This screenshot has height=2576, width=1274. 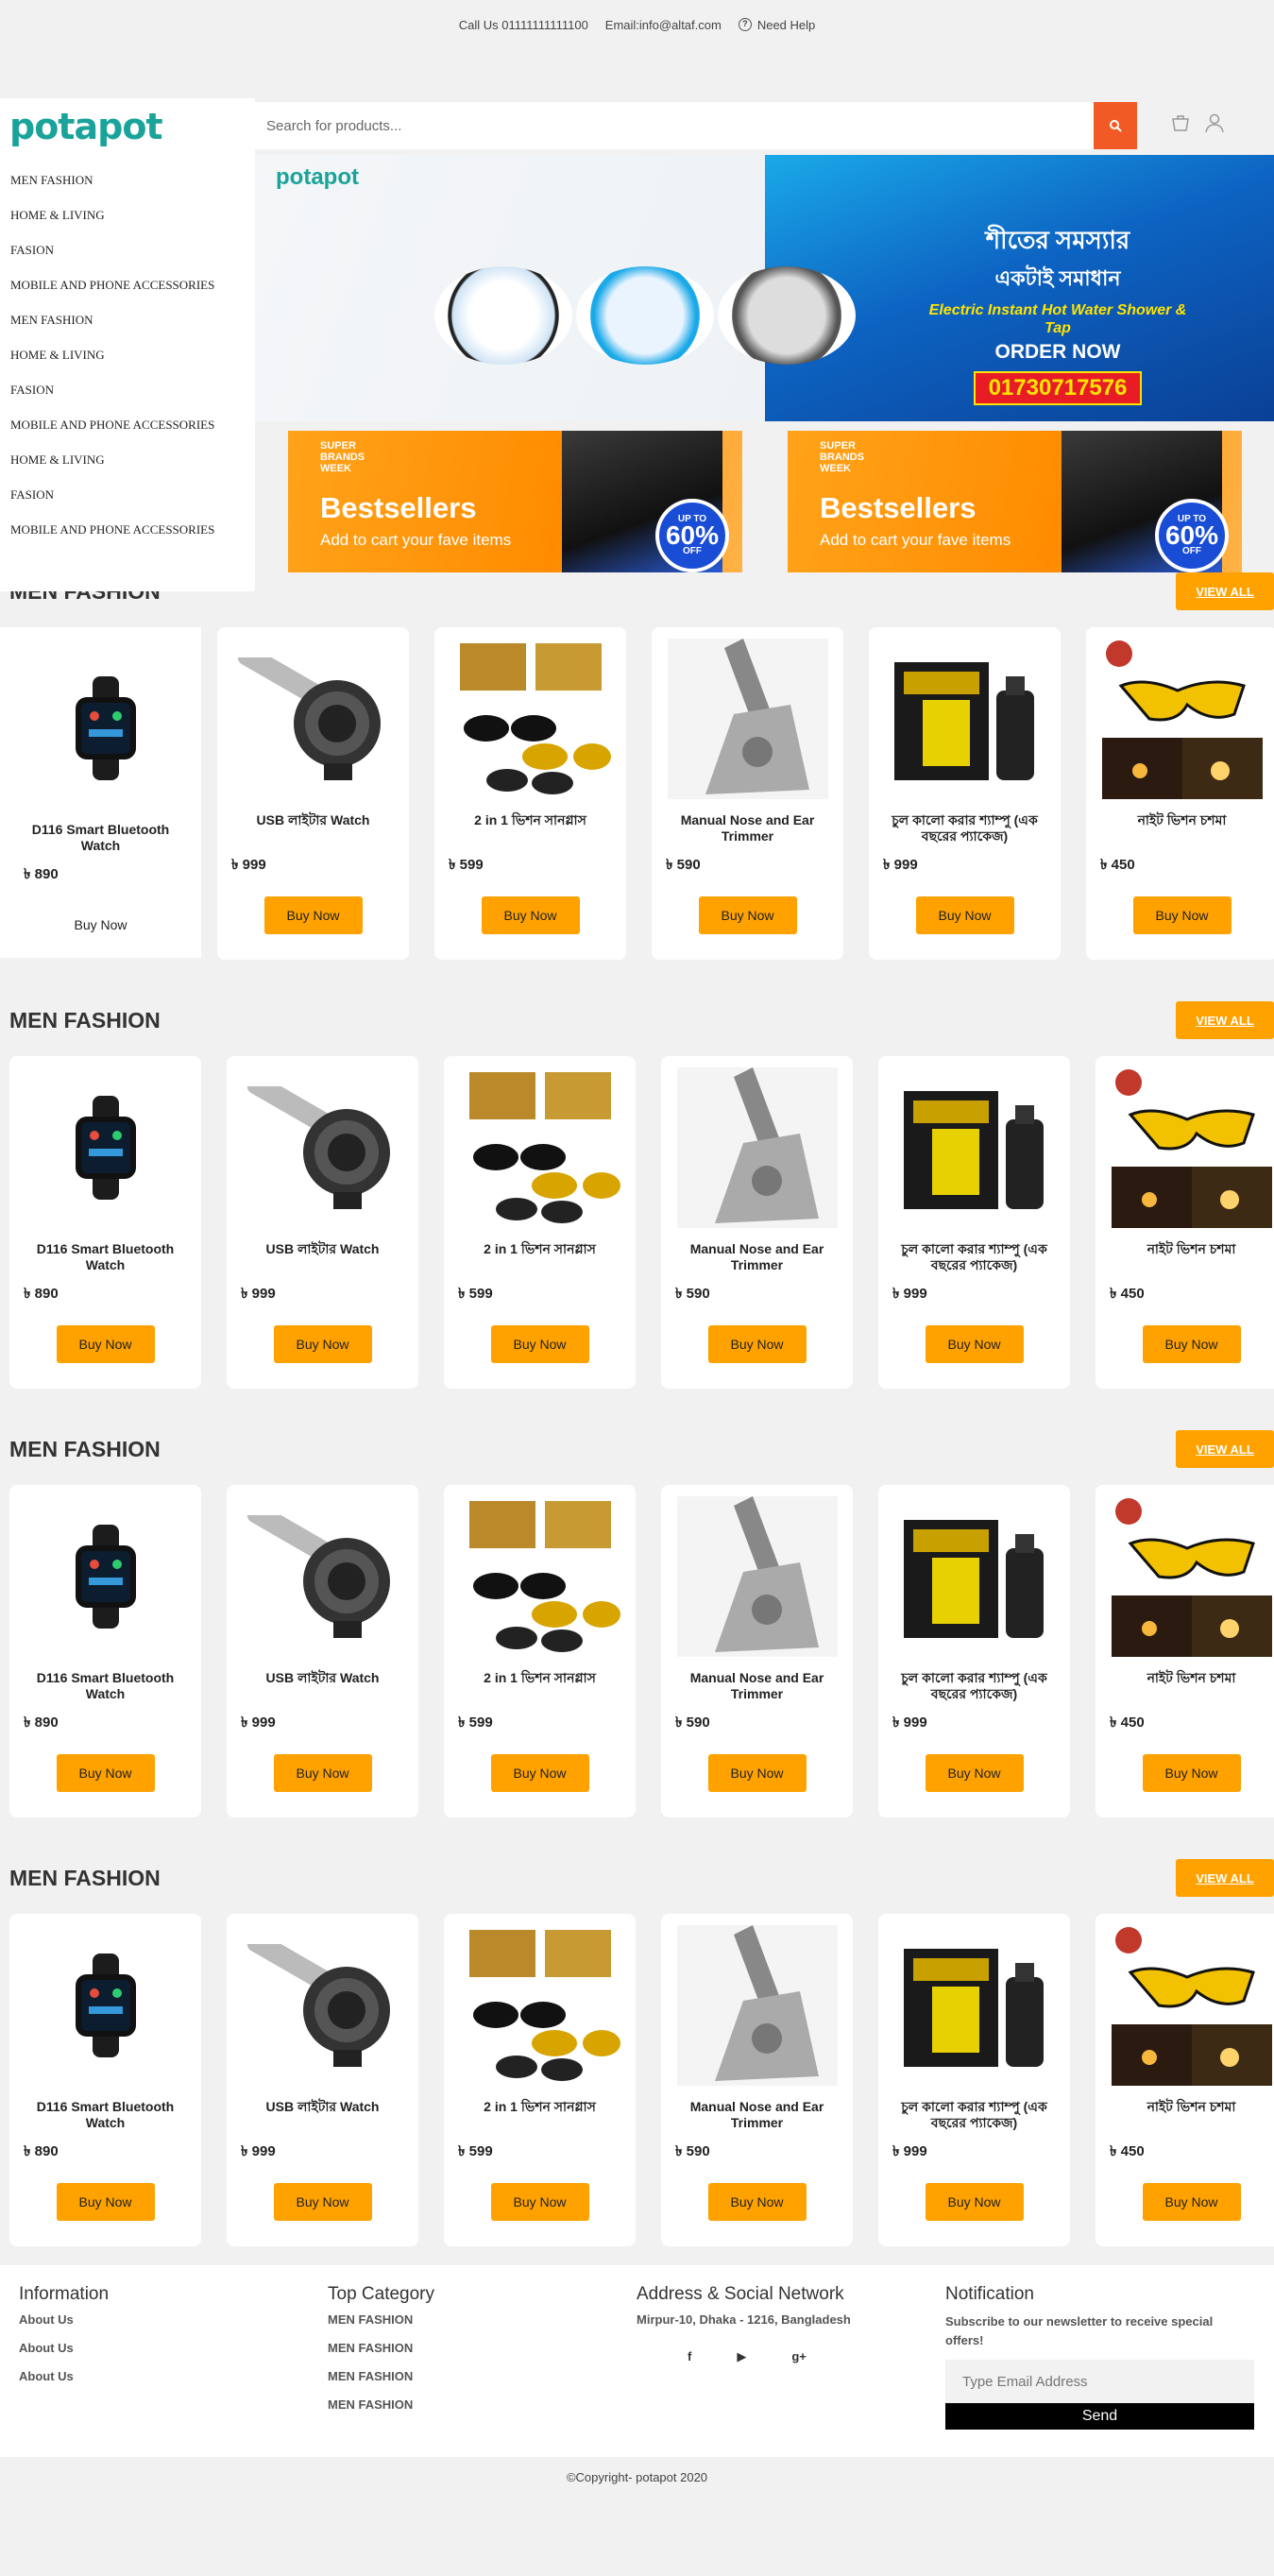 What do you see at coordinates (1100, 2417) in the screenshot?
I see `send-button: Send` at bounding box center [1100, 2417].